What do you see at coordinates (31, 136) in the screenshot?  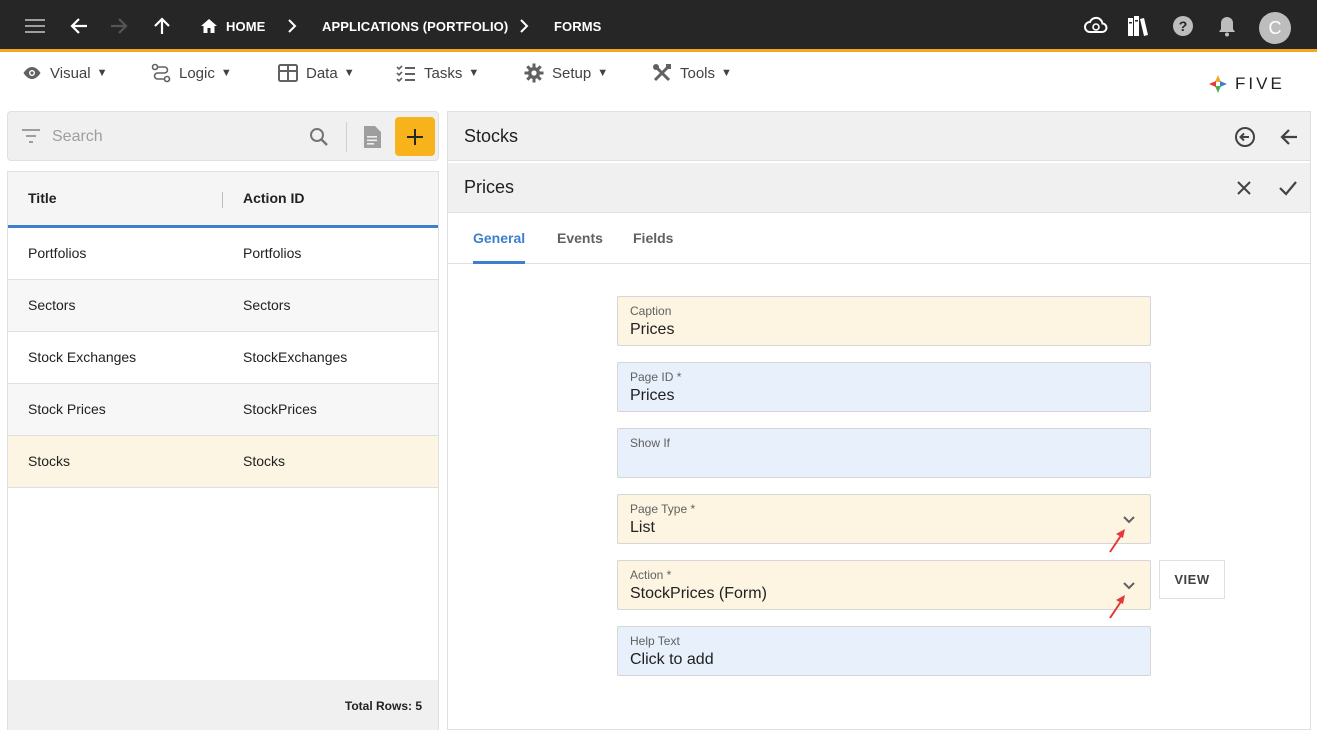 I see `filter-icon` at bounding box center [31, 136].